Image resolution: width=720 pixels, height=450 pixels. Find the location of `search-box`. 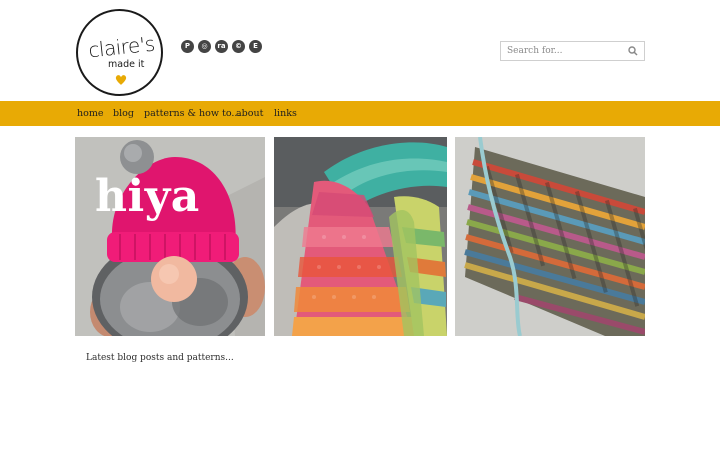

search-box is located at coordinates (572, 51).